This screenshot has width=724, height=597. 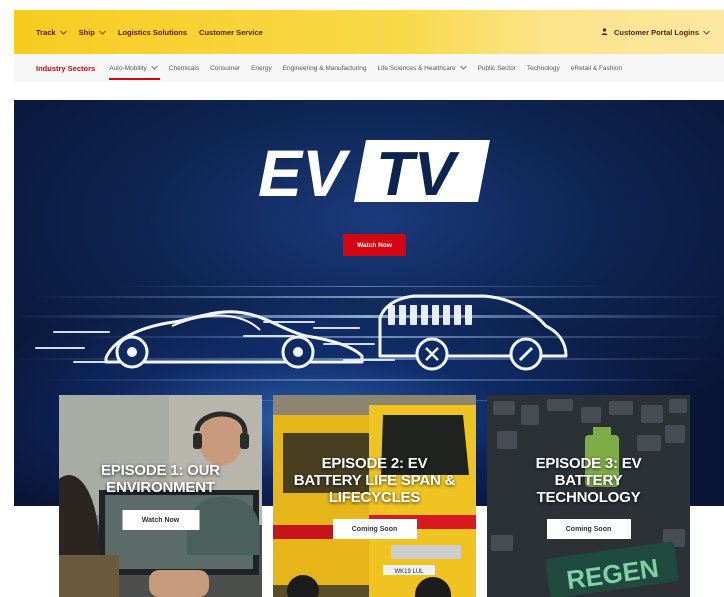 I want to click on sector-energy-label: Energy, so click(x=261, y=68).